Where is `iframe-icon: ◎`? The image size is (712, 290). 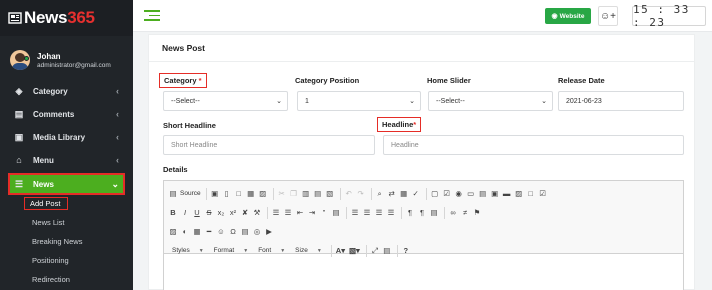
iframe-icon: ◎ is located at coordinates (257, 232).